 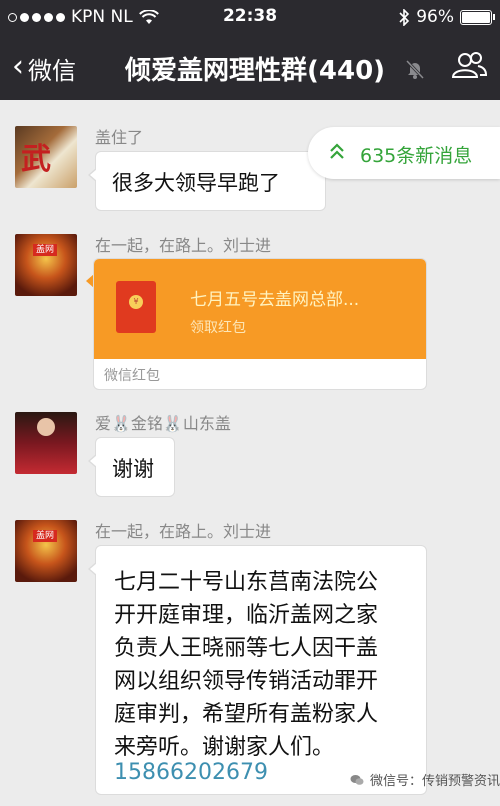 What do you see at coordinates (119, 137) in the screenshot?
I see `sender-name: 盖住了` at bounding box center [119, 137].